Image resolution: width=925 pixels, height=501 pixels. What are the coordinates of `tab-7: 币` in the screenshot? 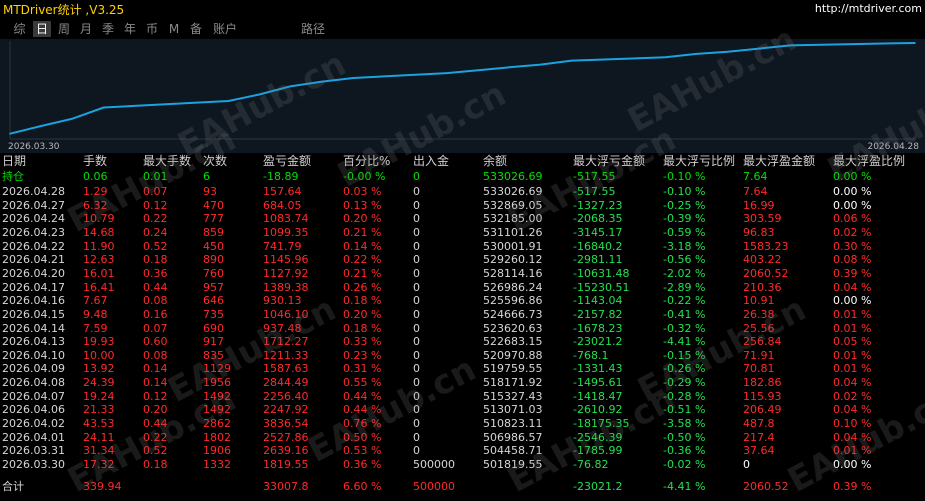 It's located at (152, 29).